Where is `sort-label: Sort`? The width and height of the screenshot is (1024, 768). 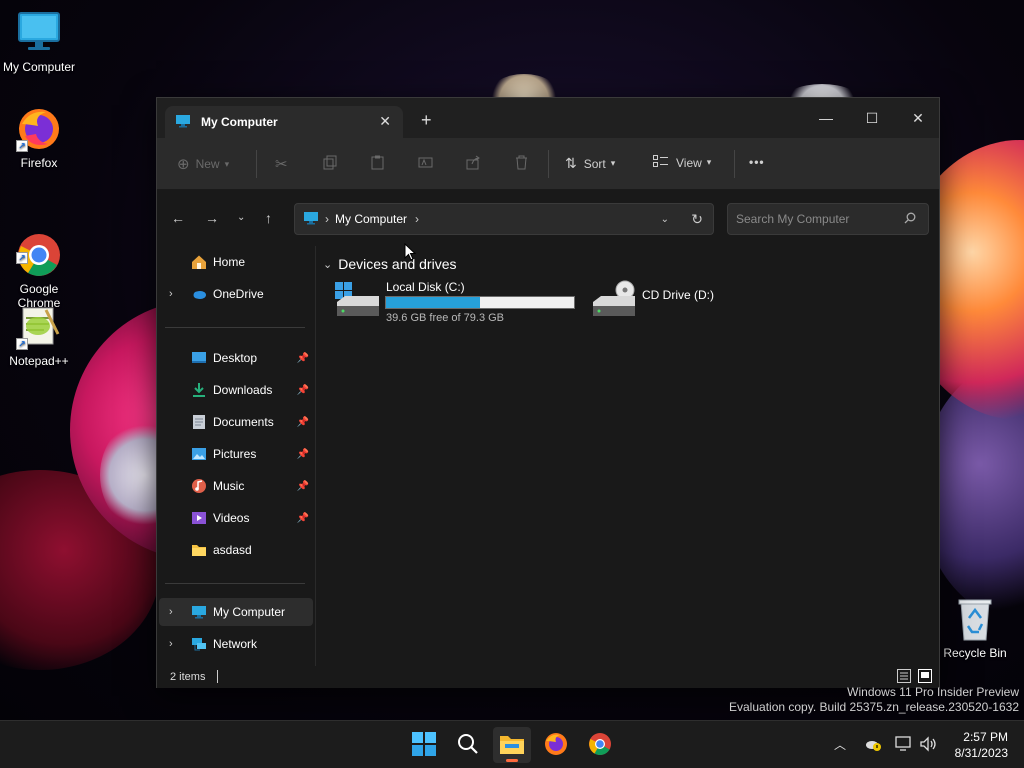 sort-label: Sort is located at coordinates (594, 163).